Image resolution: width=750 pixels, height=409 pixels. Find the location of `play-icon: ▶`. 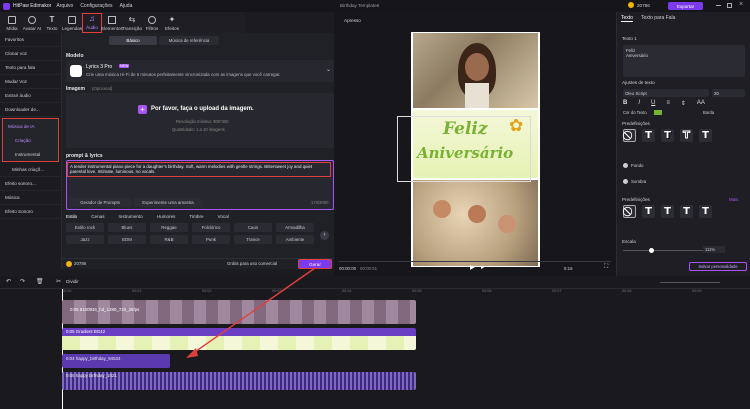

play-icon: ▶ is located at coordinates (472, 267).